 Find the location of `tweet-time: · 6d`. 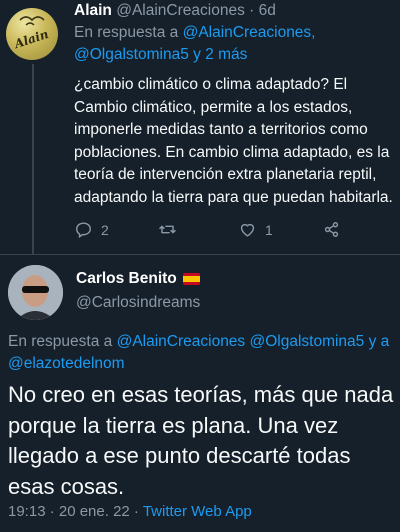

tweet-time: · 6d is located at coordinates (262, 10).